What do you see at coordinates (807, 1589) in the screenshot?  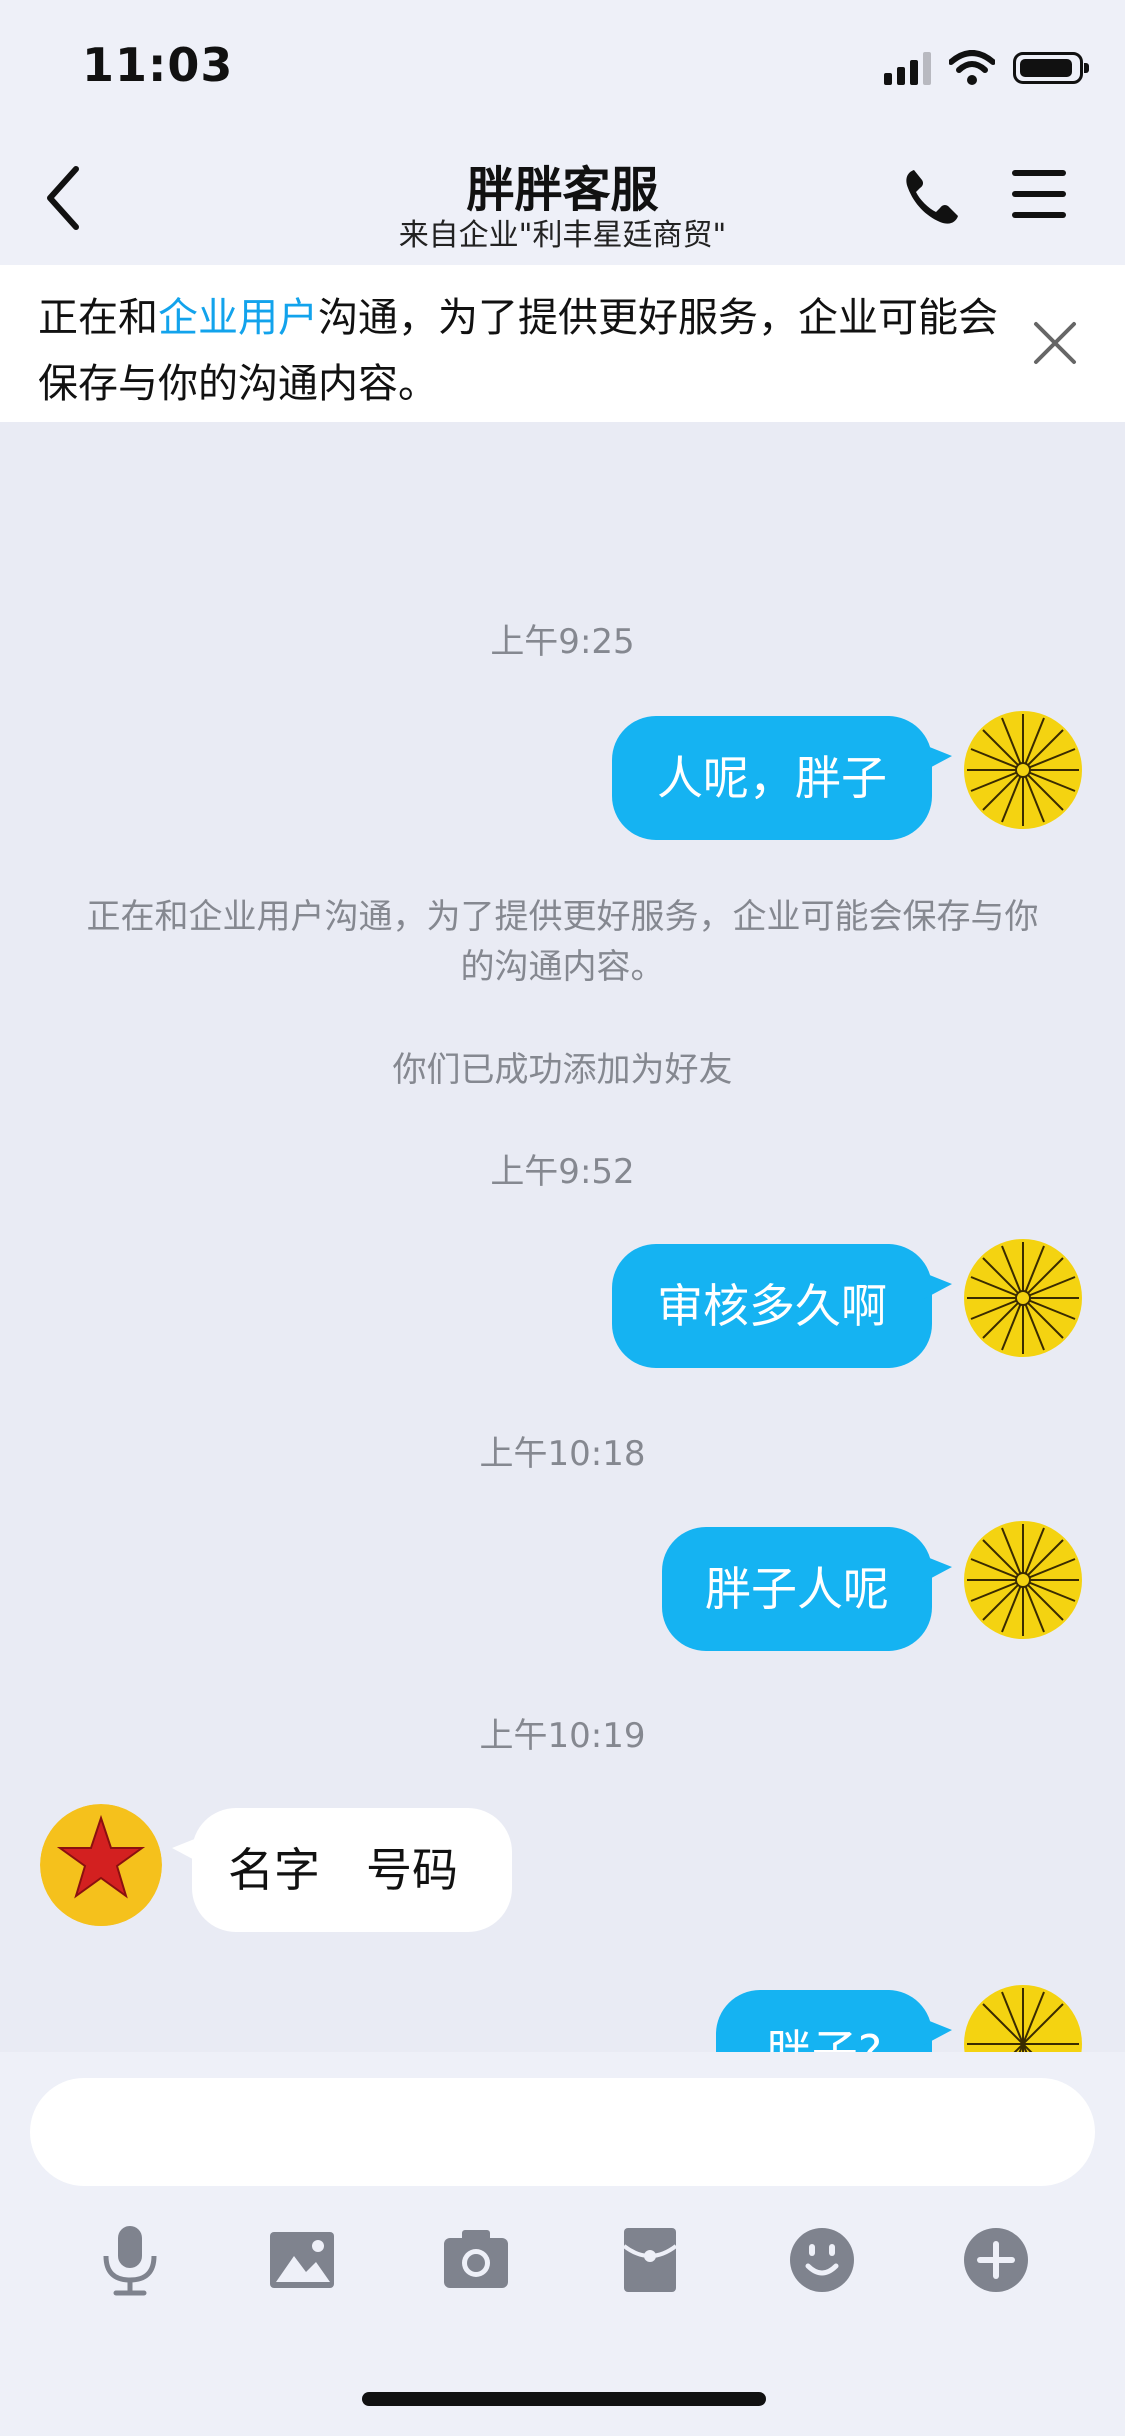 I see `message-bubble-outgoing: 胖子人呢` at bounding box center [807, 1589].